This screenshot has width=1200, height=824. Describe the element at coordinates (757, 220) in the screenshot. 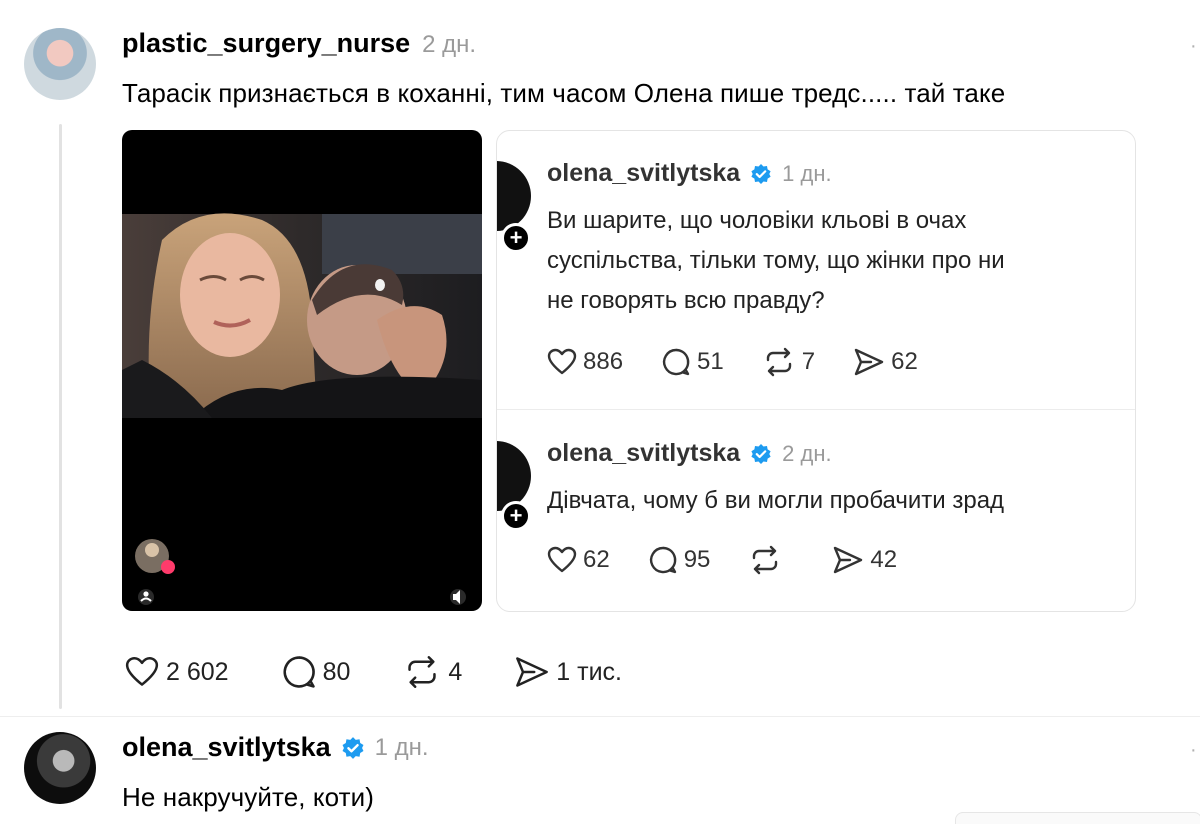

I see `post1-text-line: Ви шарите, що чоловіки кльові в очах` at that location.